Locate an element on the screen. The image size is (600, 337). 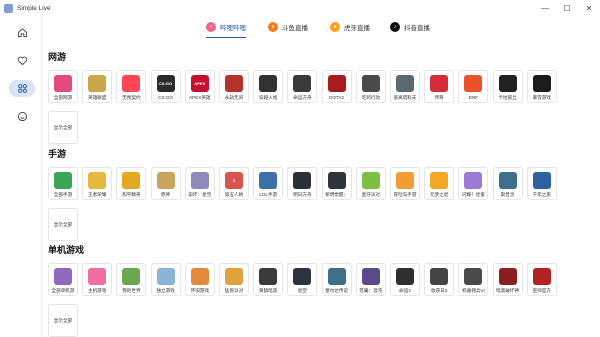
category-label: 英雄联盟 is located at coordinates (97, 97).